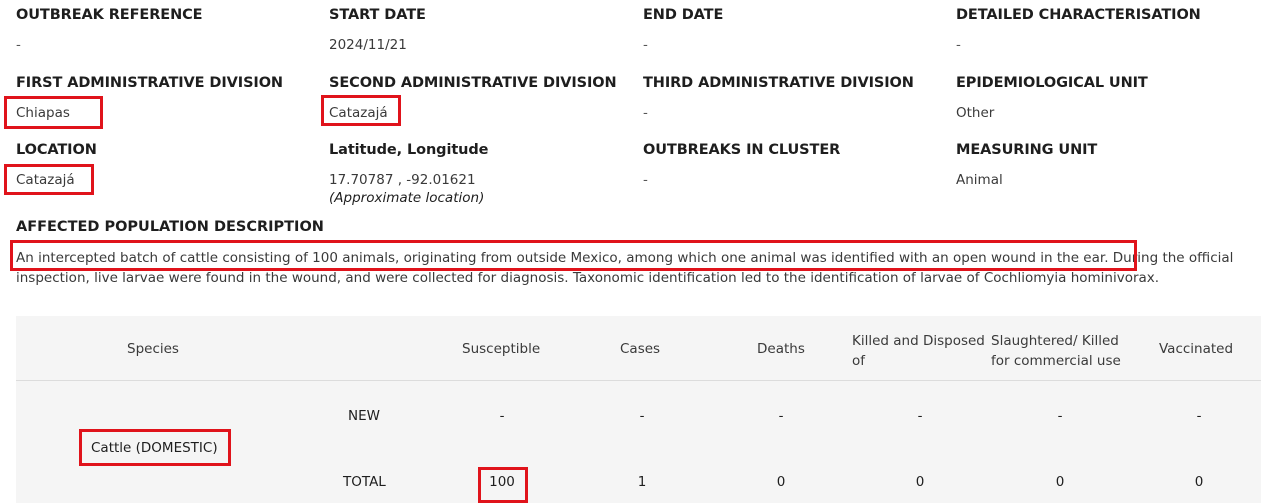 The width and height of the screenshot is (1261, 503). Describe the element at coordinates (377, 15) in the screenshot. I see `start-date-label: START DATE` at that location.